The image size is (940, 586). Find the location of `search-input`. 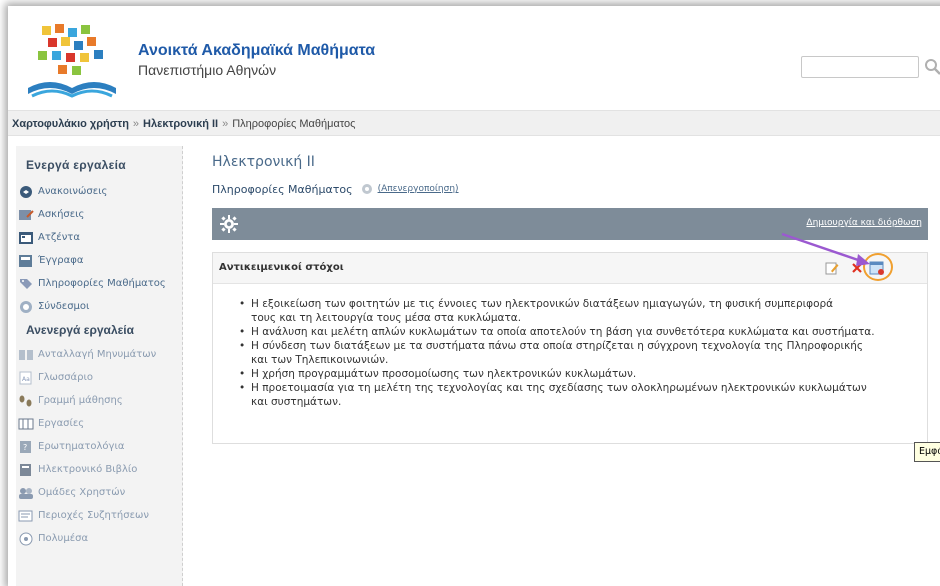

search-input is located at coordinates (860, 67).